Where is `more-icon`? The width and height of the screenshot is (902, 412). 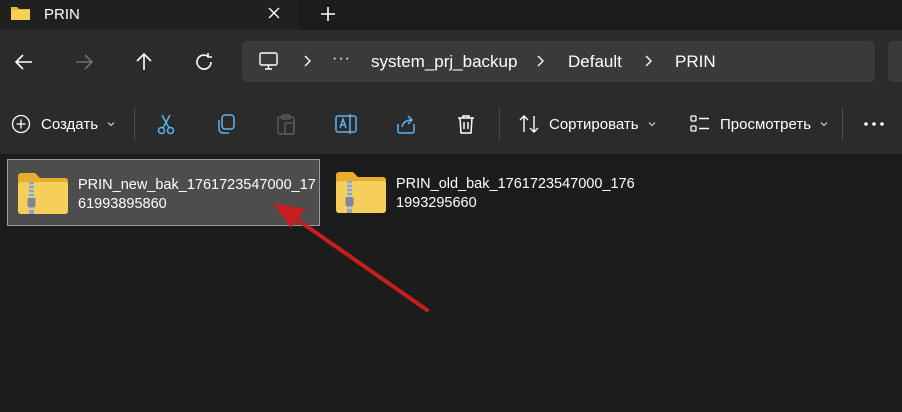
more-icon is located at coordinates (874, 124).